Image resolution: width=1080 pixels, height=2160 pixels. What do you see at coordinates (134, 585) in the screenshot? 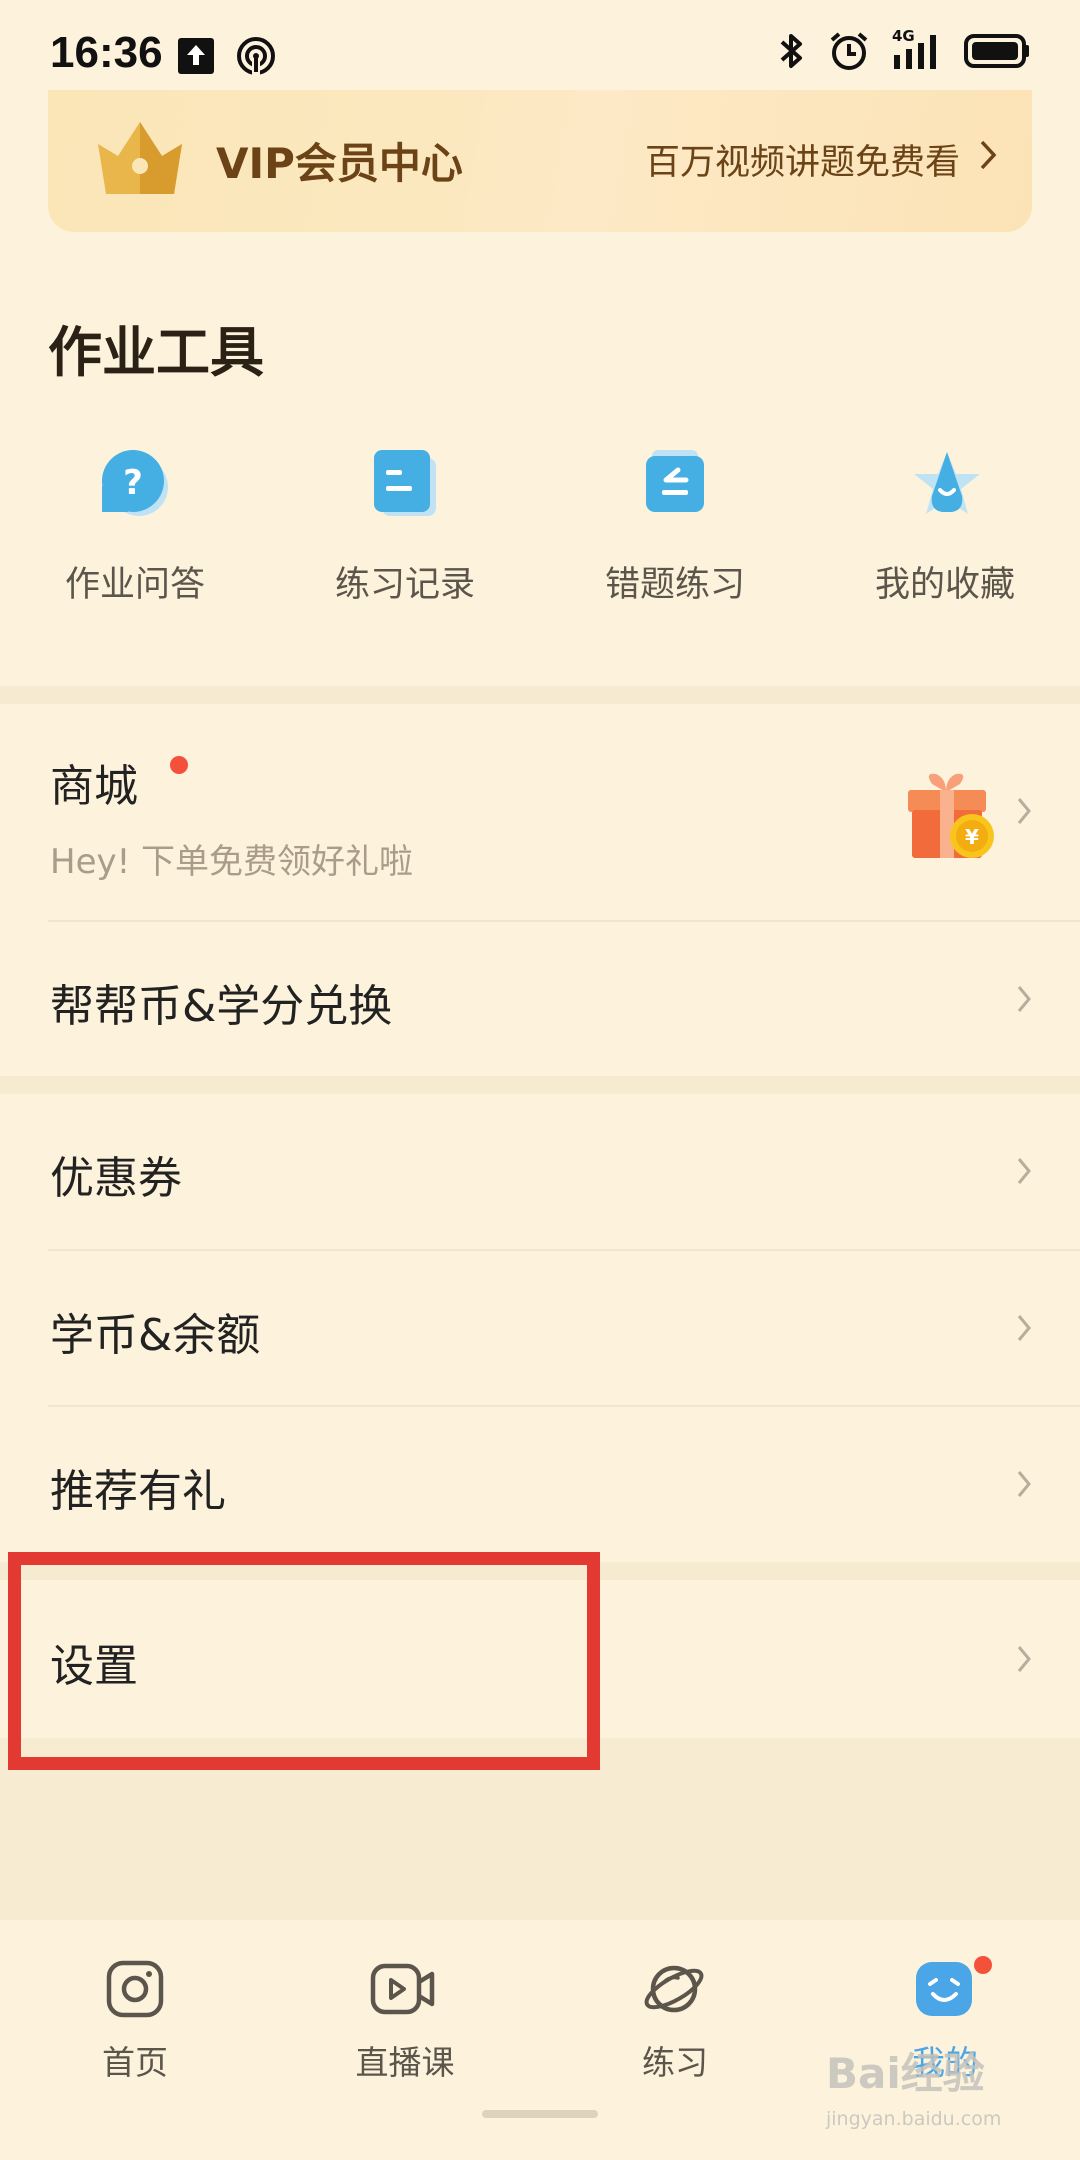
I see `tool-label: 作业问答` at bounding box center [134, 585].